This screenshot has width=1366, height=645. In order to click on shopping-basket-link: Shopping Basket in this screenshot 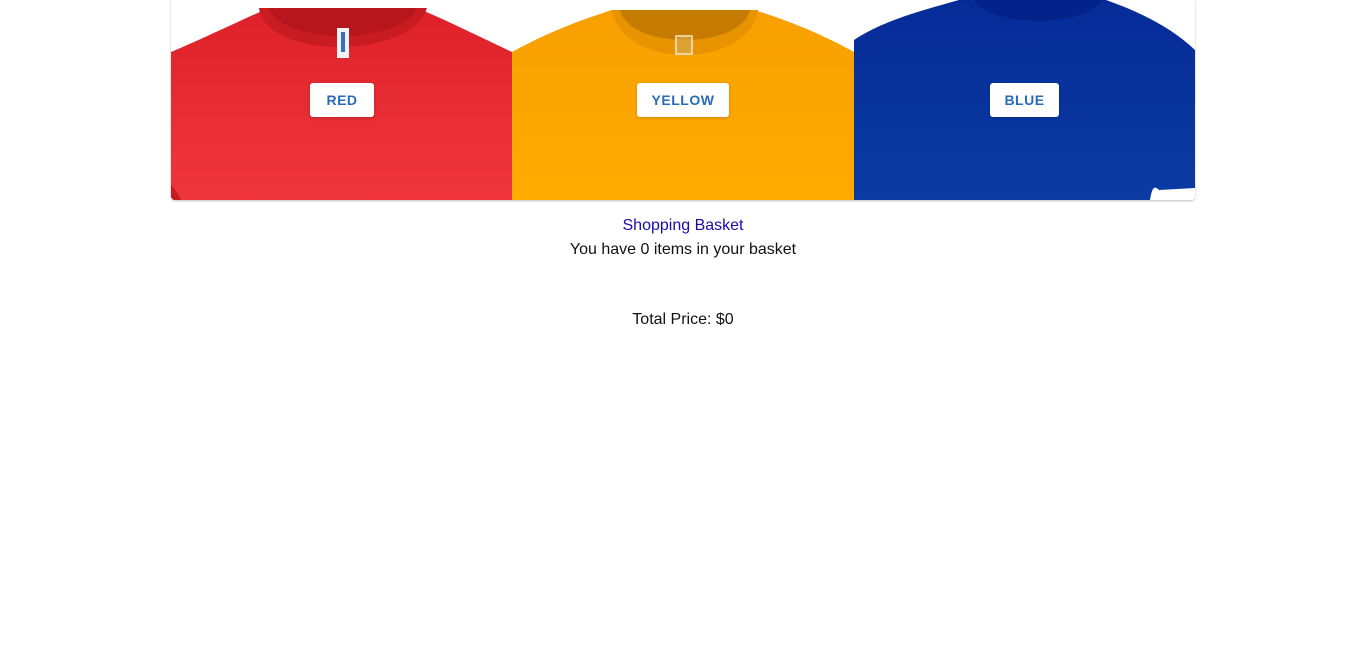, I will do `click(683, 226)`.